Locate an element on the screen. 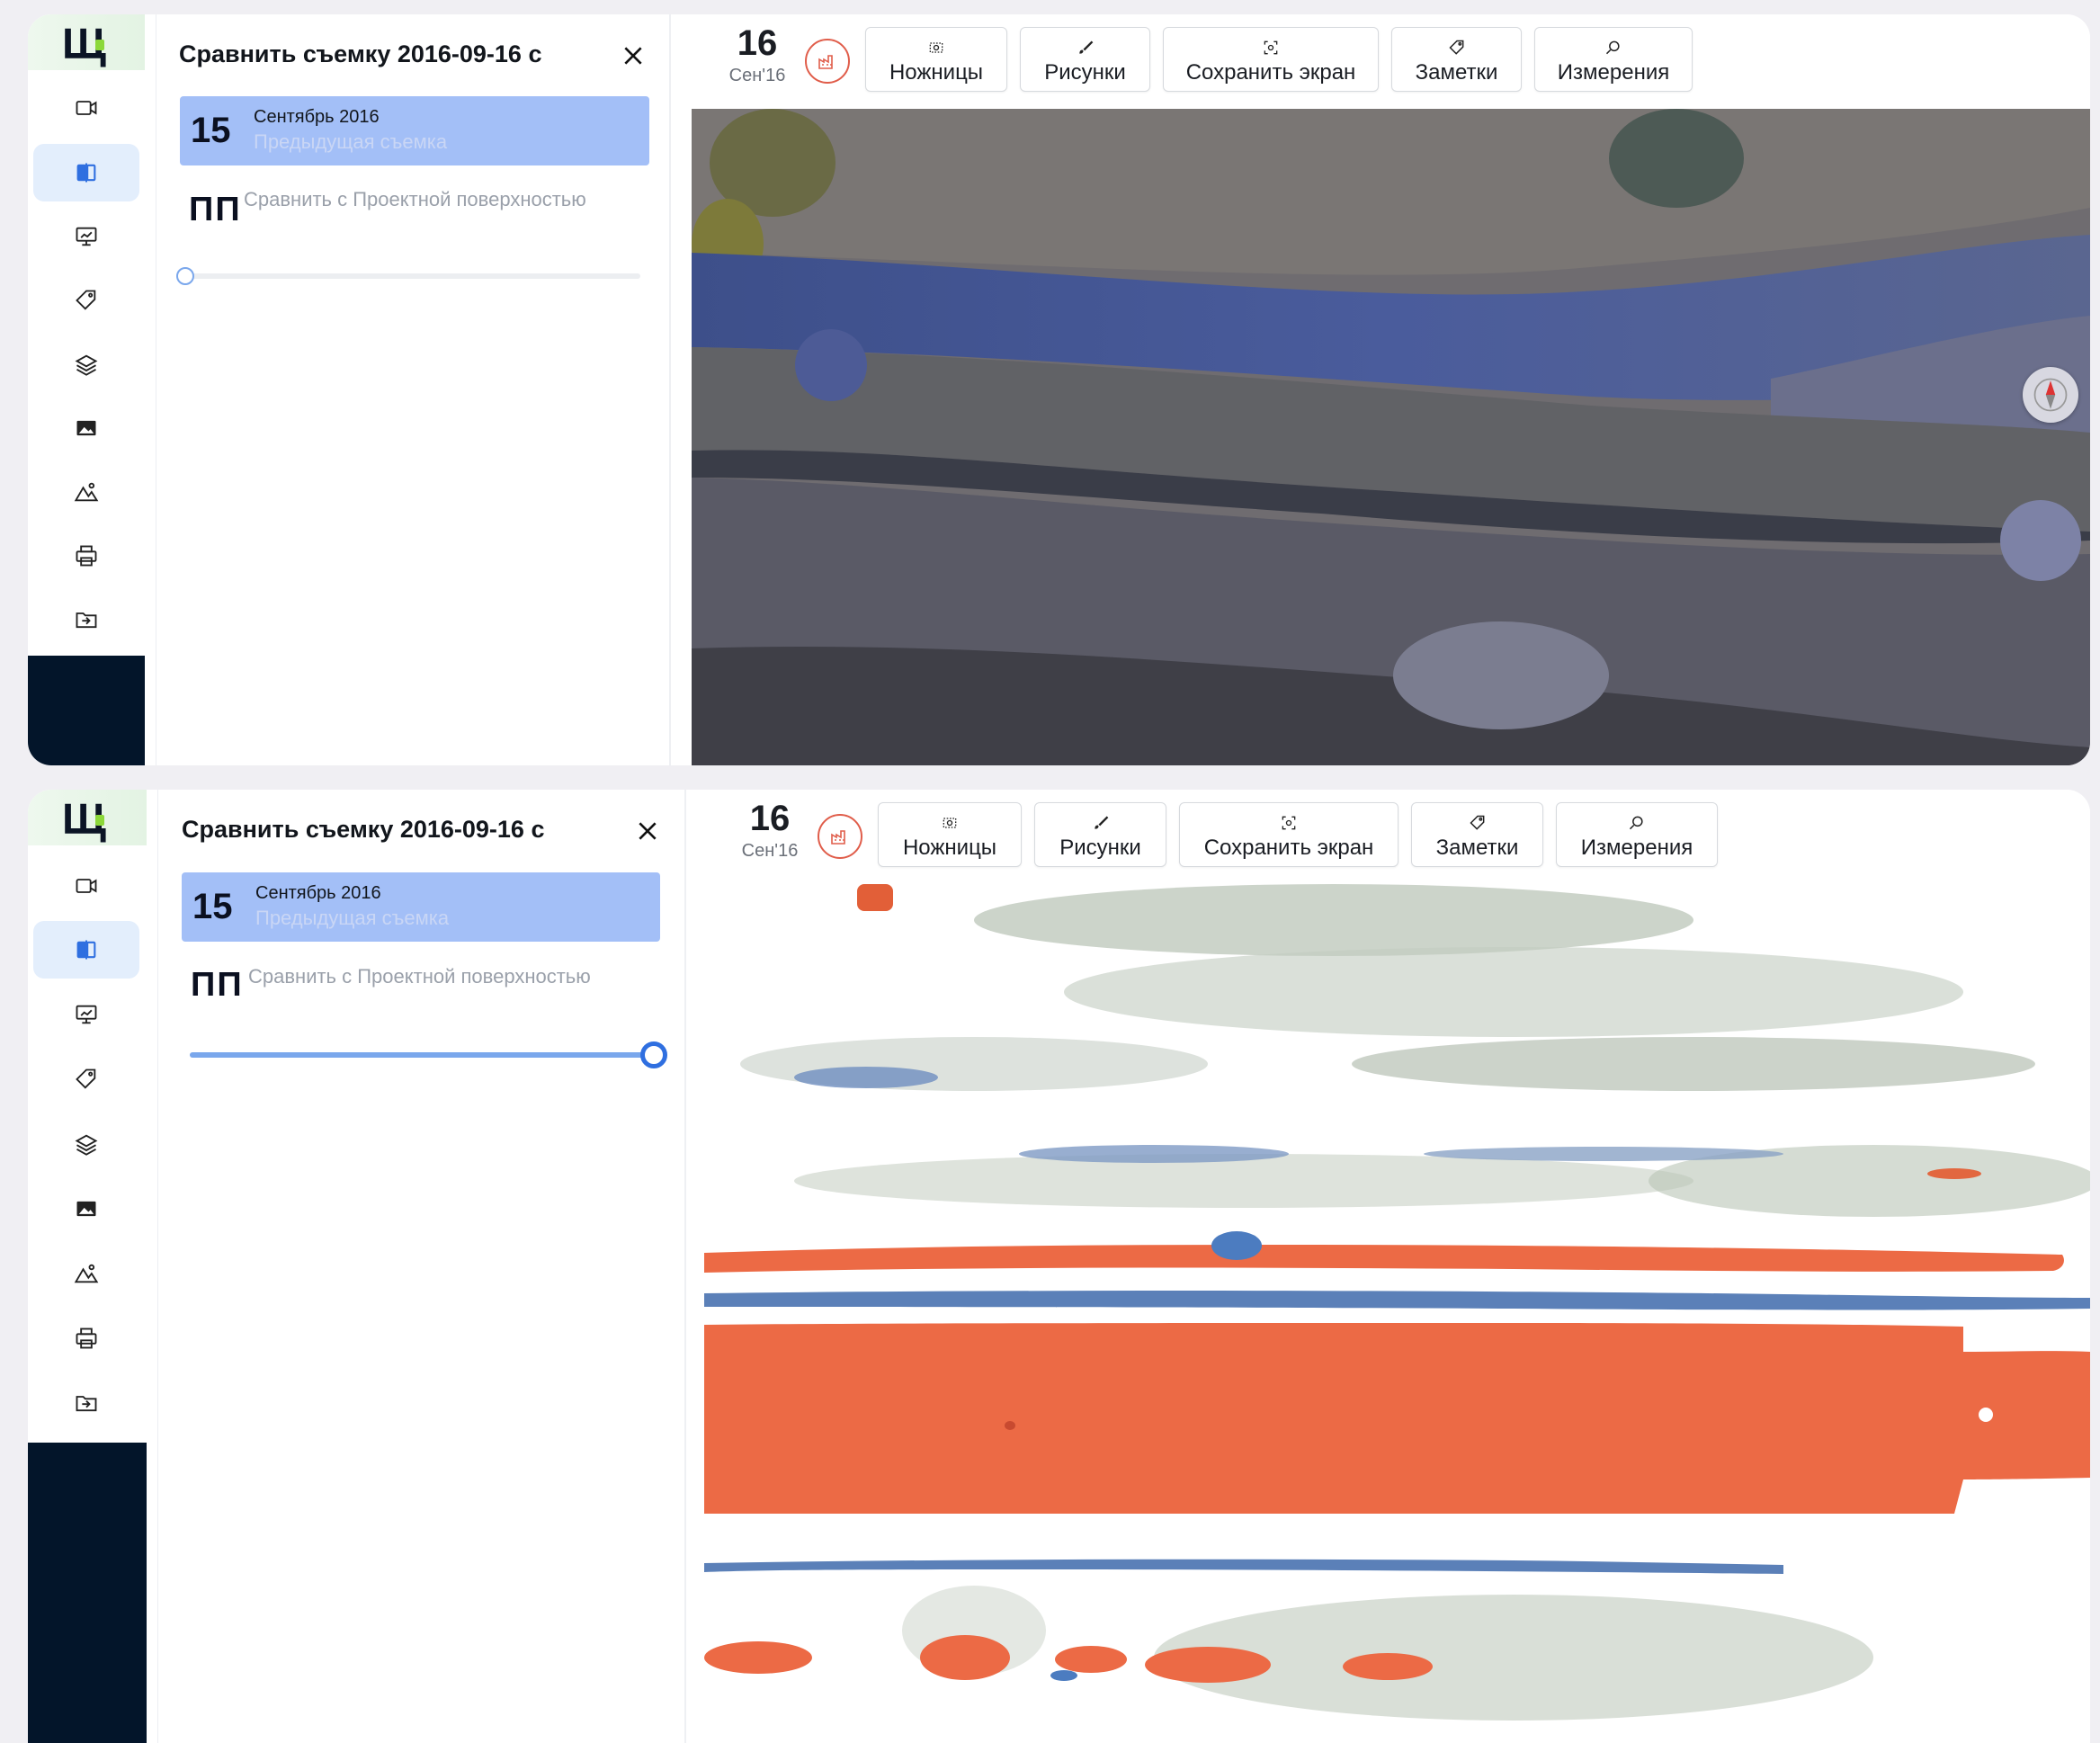  slider-fill is located at coordinates (422, 1055).